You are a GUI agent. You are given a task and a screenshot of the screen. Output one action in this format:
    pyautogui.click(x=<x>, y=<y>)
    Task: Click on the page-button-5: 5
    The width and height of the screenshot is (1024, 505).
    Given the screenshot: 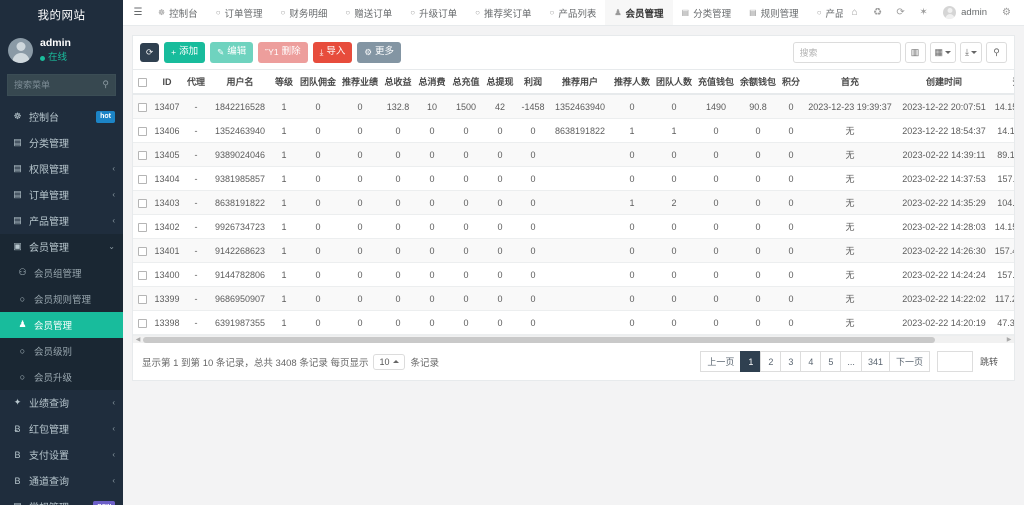 What is the action you would take?
    pyautogui.click(x=831, y=361)
    